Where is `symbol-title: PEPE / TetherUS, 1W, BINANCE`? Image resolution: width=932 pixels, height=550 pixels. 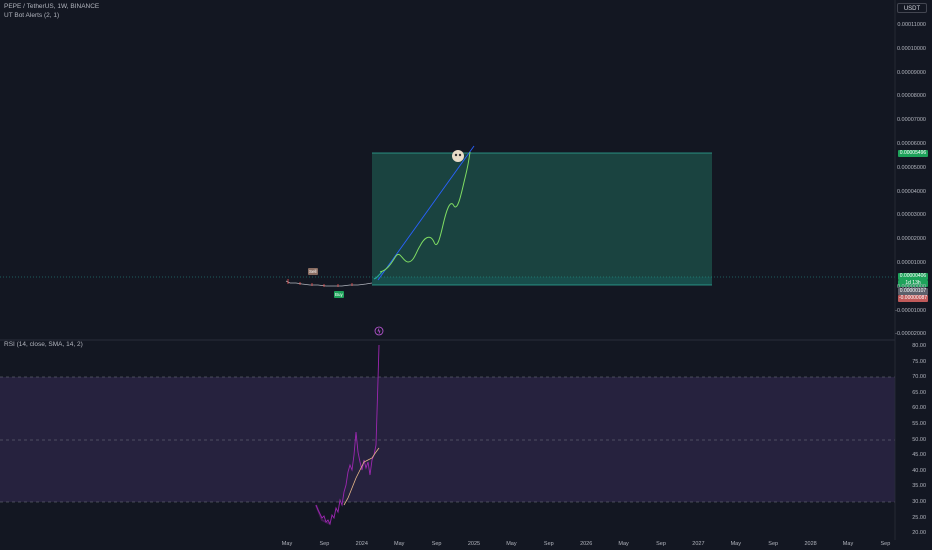 symbol-title: PEPE / TetherUS, 1W, BINANCE is located at coordinates (51, 6).